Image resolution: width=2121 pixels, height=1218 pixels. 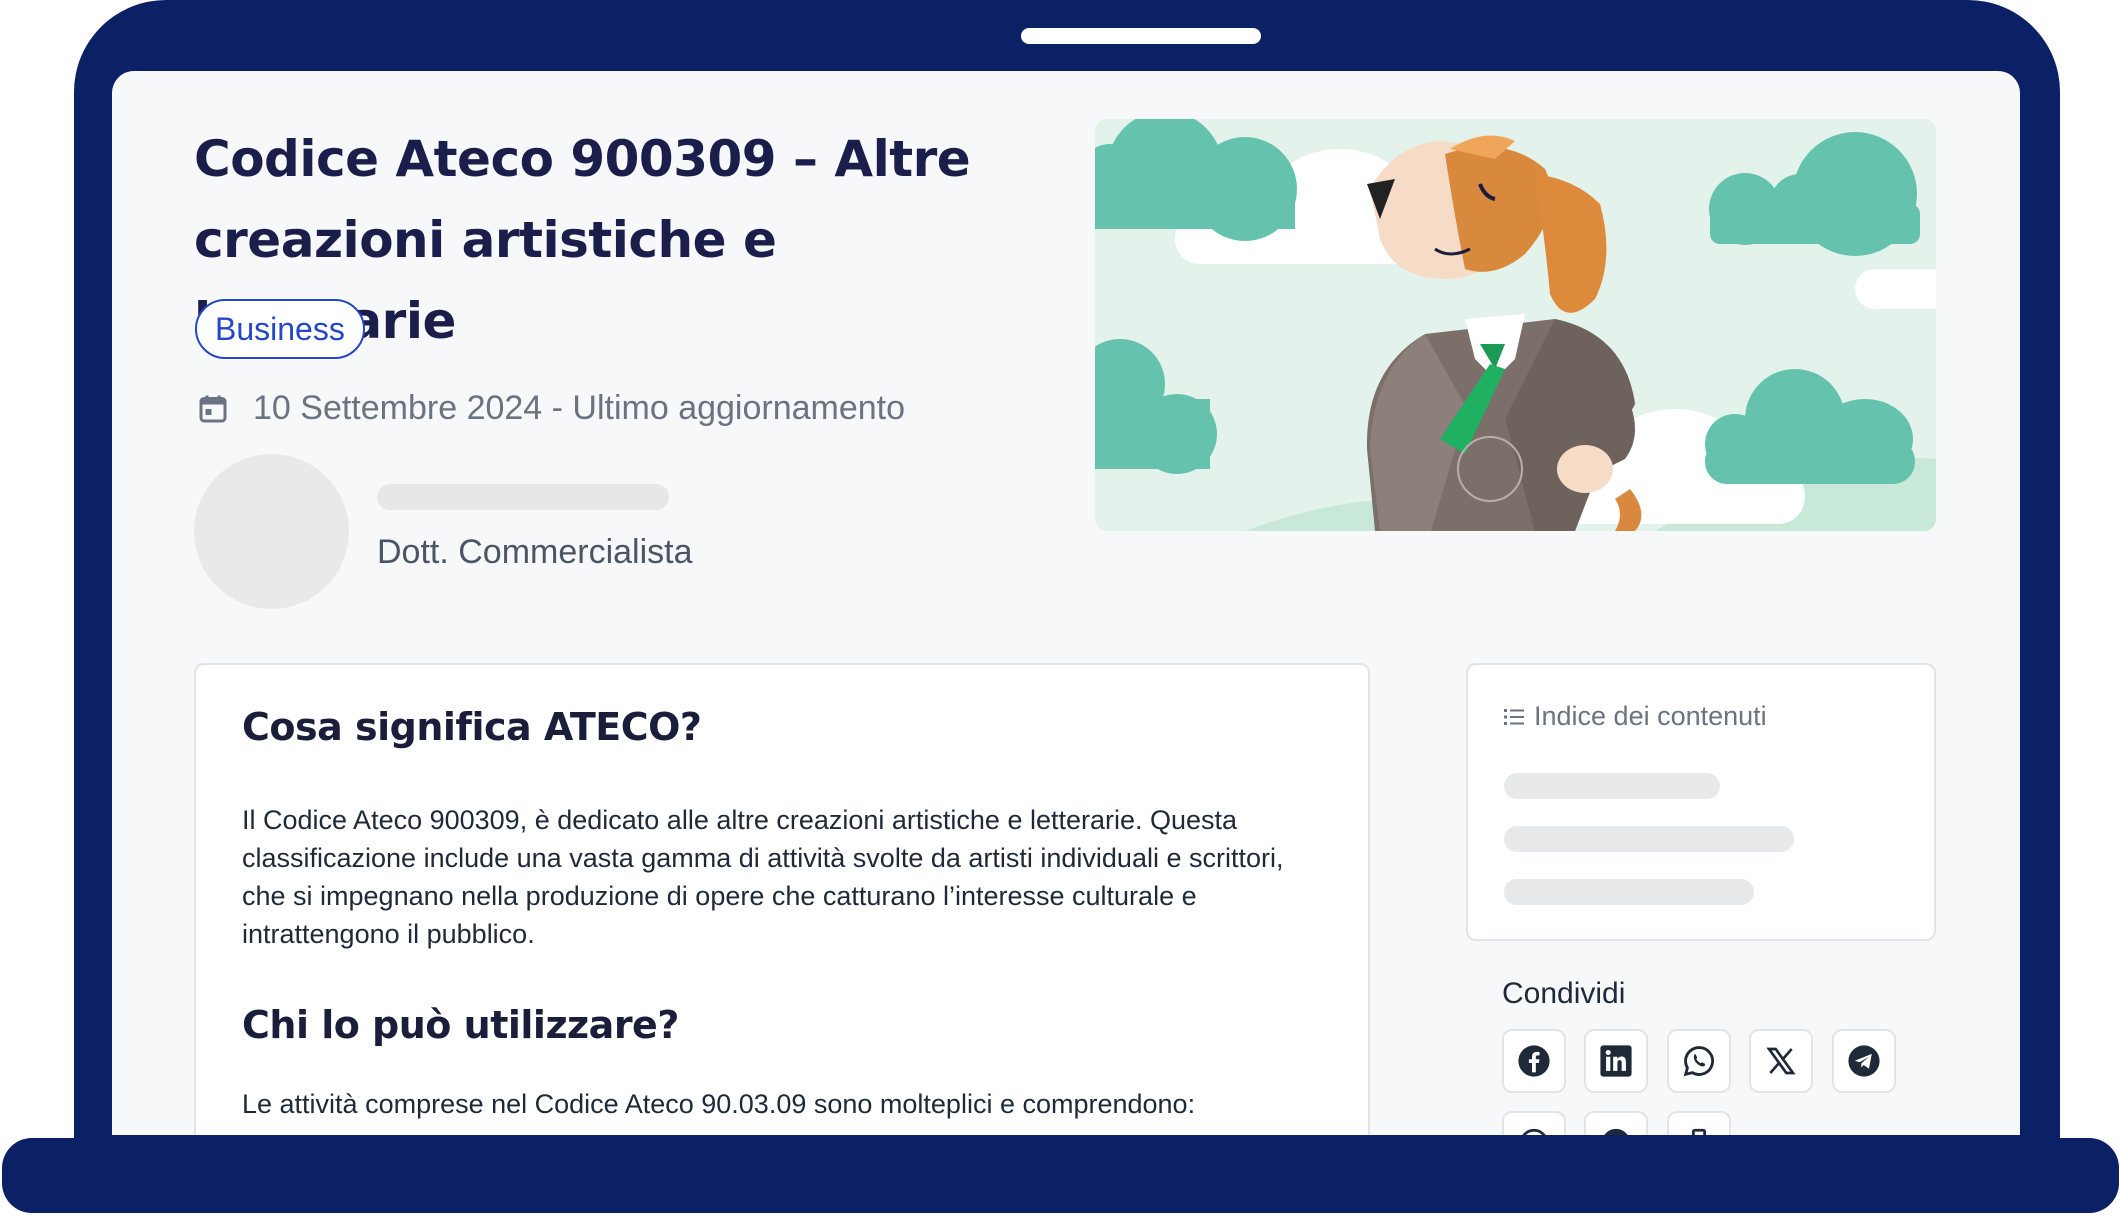 I want to click on publish-date: 10 Settembre 2024 - Ultimo aggiornamento, so click(x=579, y=408).